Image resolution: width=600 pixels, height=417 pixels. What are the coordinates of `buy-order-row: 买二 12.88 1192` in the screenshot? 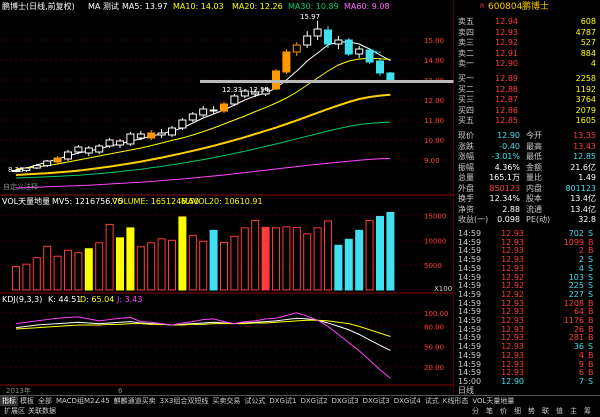 It's located at (528, 89).